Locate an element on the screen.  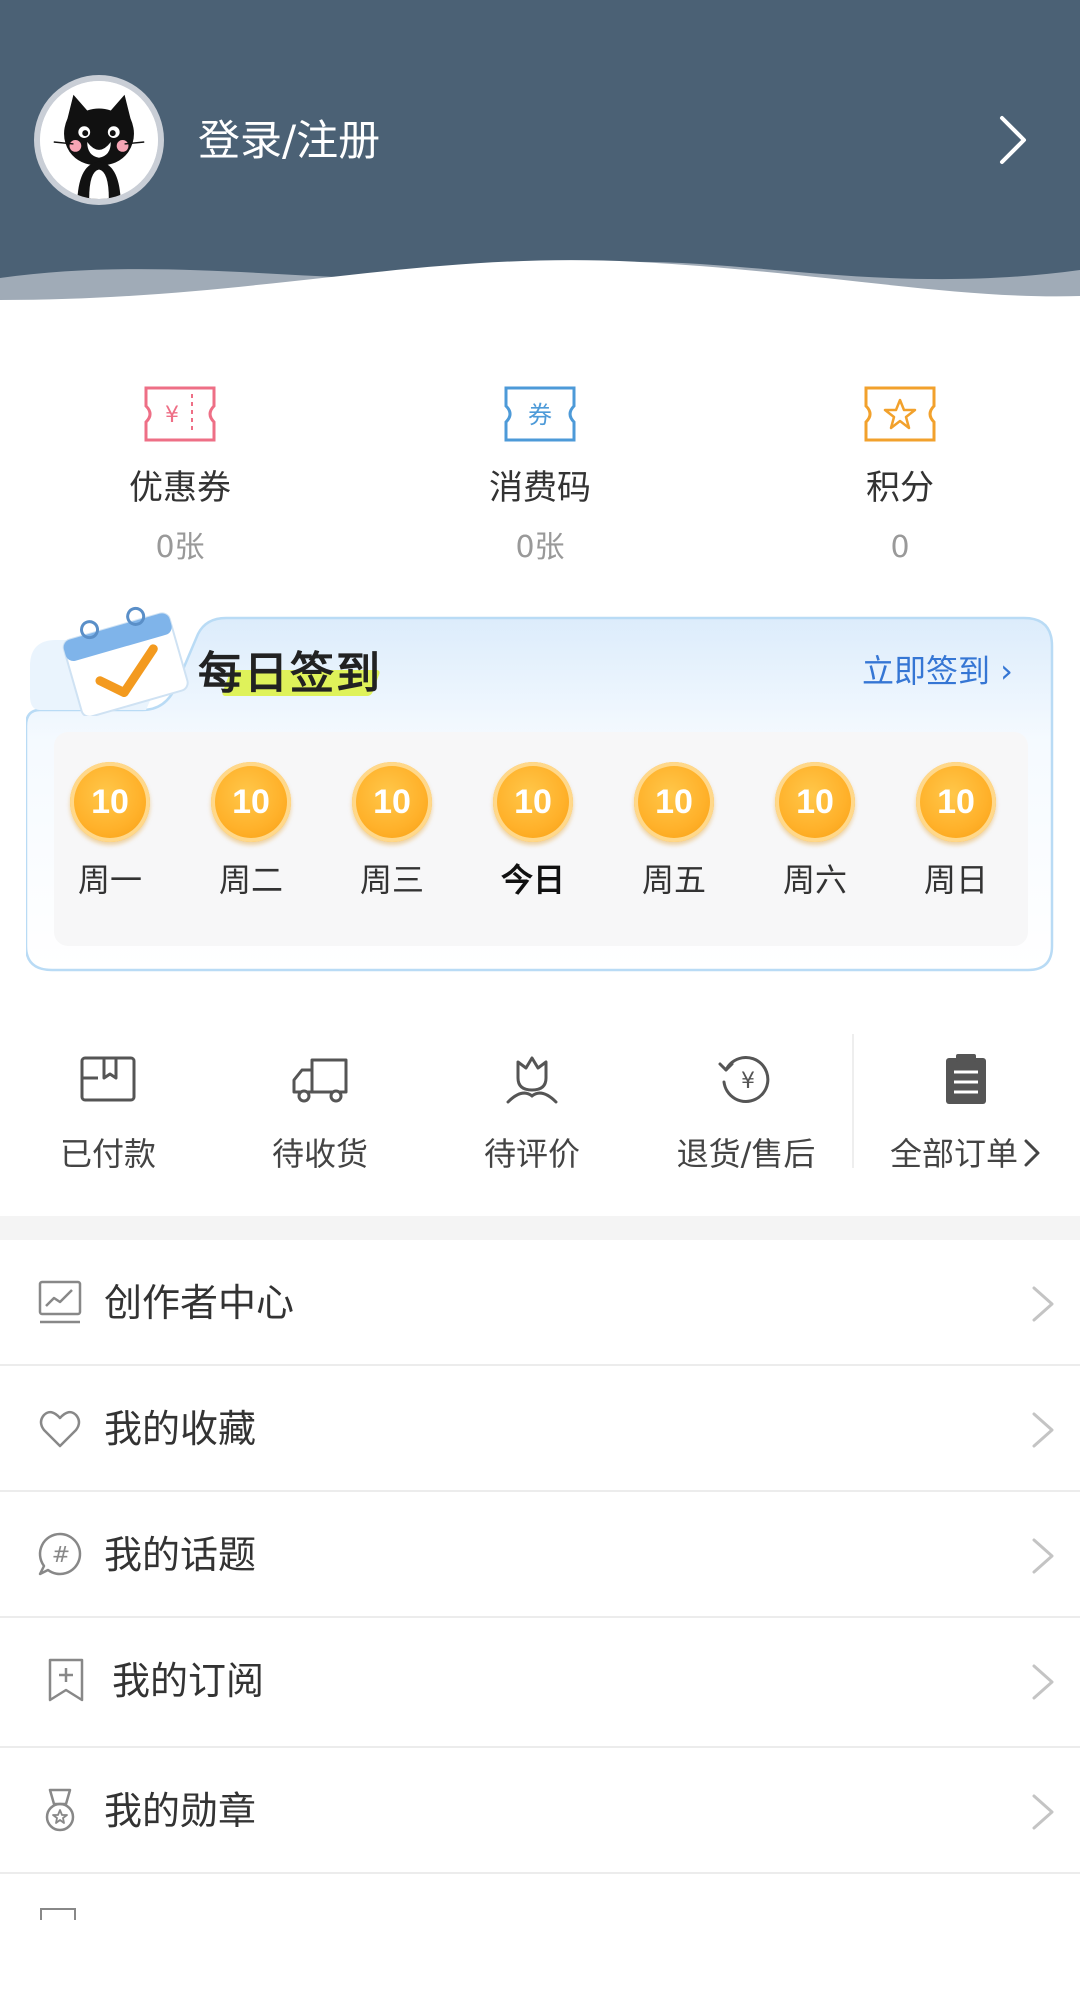
menu-item-label: 我的订阅 is located at coordinates (188, 1681).